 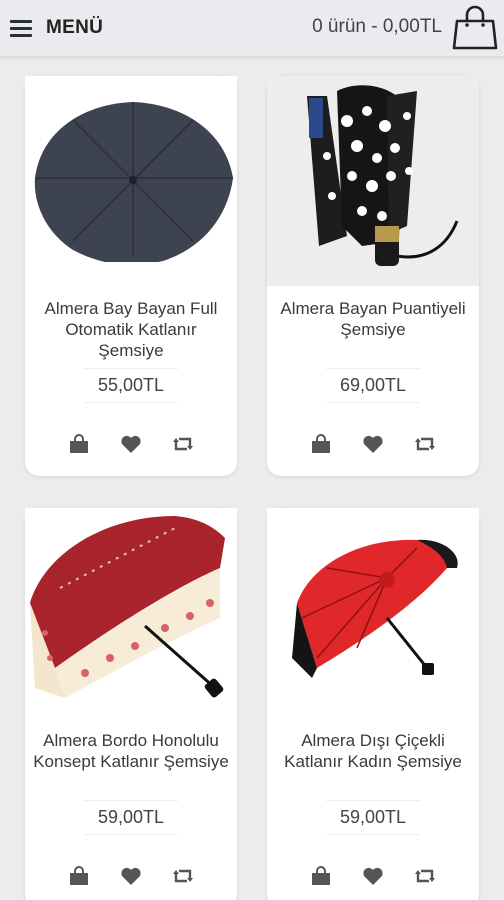 I want to click on umbrella-bordo-image, so click(x=131, y=608).